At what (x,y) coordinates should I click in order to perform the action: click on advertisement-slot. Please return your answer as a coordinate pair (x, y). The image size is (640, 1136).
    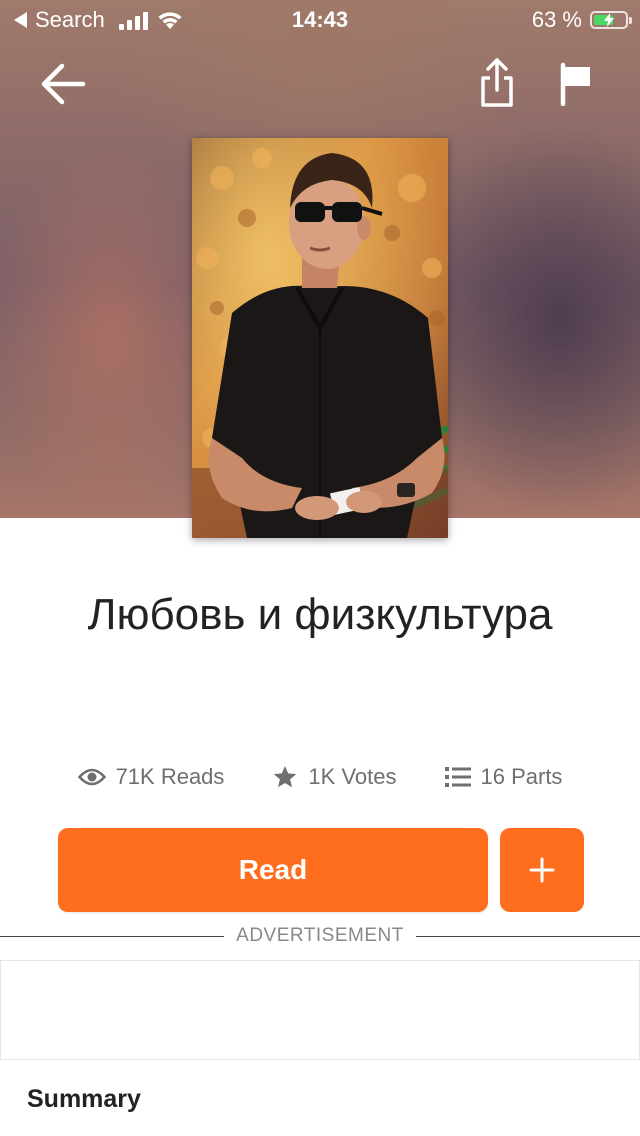
    Looking at the image, I should click on (320, 1010).